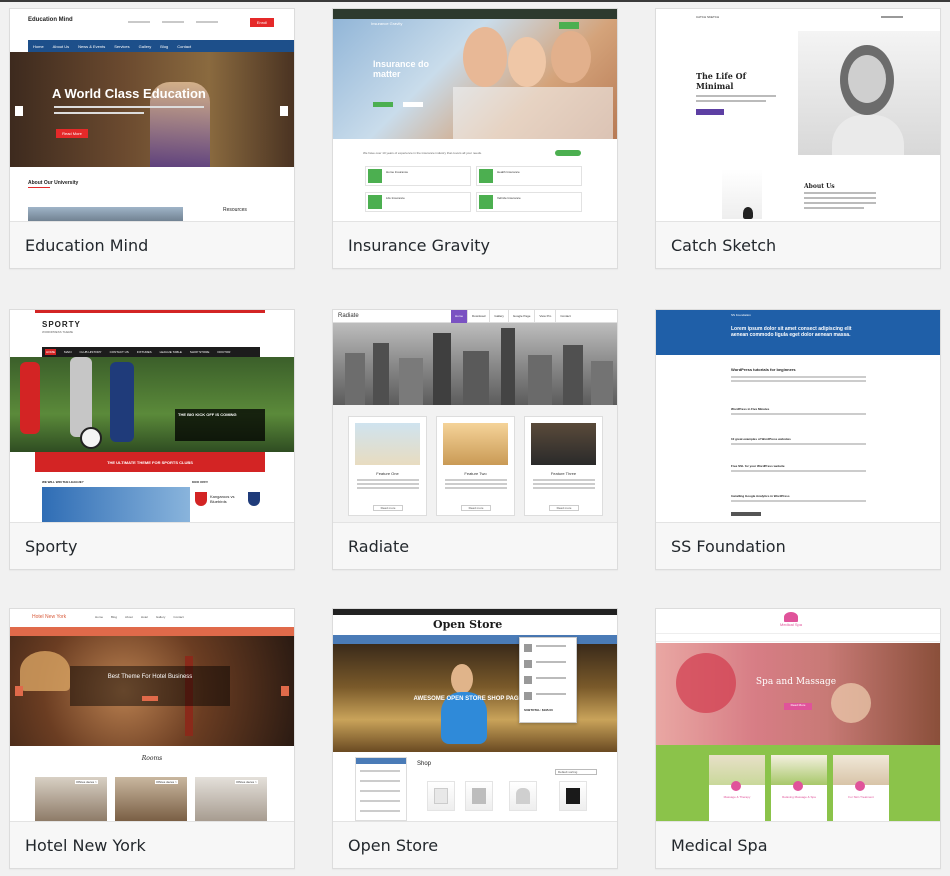  What do you see at coordinates (798, 844) in the screenshot?
I see `theme-name-bar: Medical Spa` at bounding box center [798, 844].